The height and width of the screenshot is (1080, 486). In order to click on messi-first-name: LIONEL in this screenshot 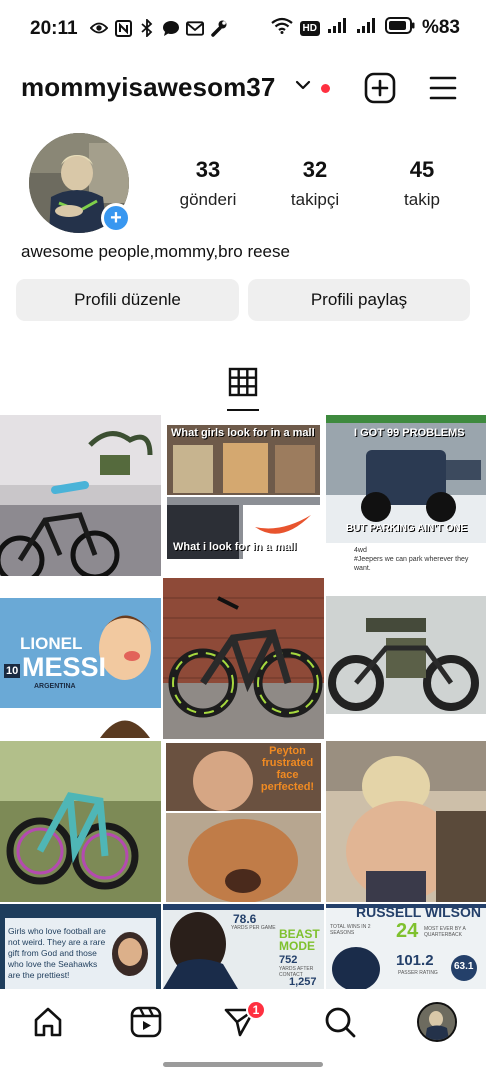, I will do `click(51, 643)`.